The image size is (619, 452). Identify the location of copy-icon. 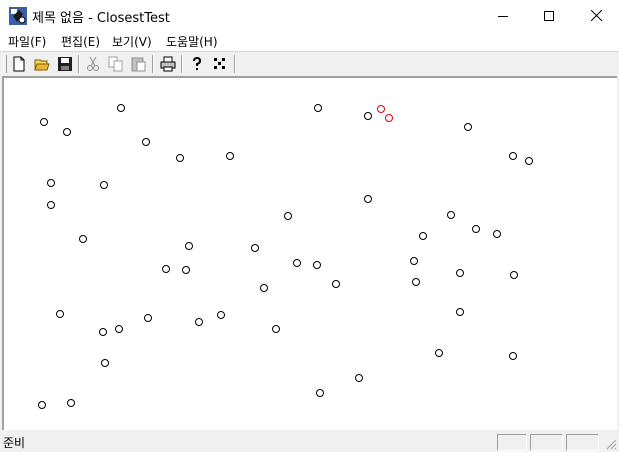
(115, 64).